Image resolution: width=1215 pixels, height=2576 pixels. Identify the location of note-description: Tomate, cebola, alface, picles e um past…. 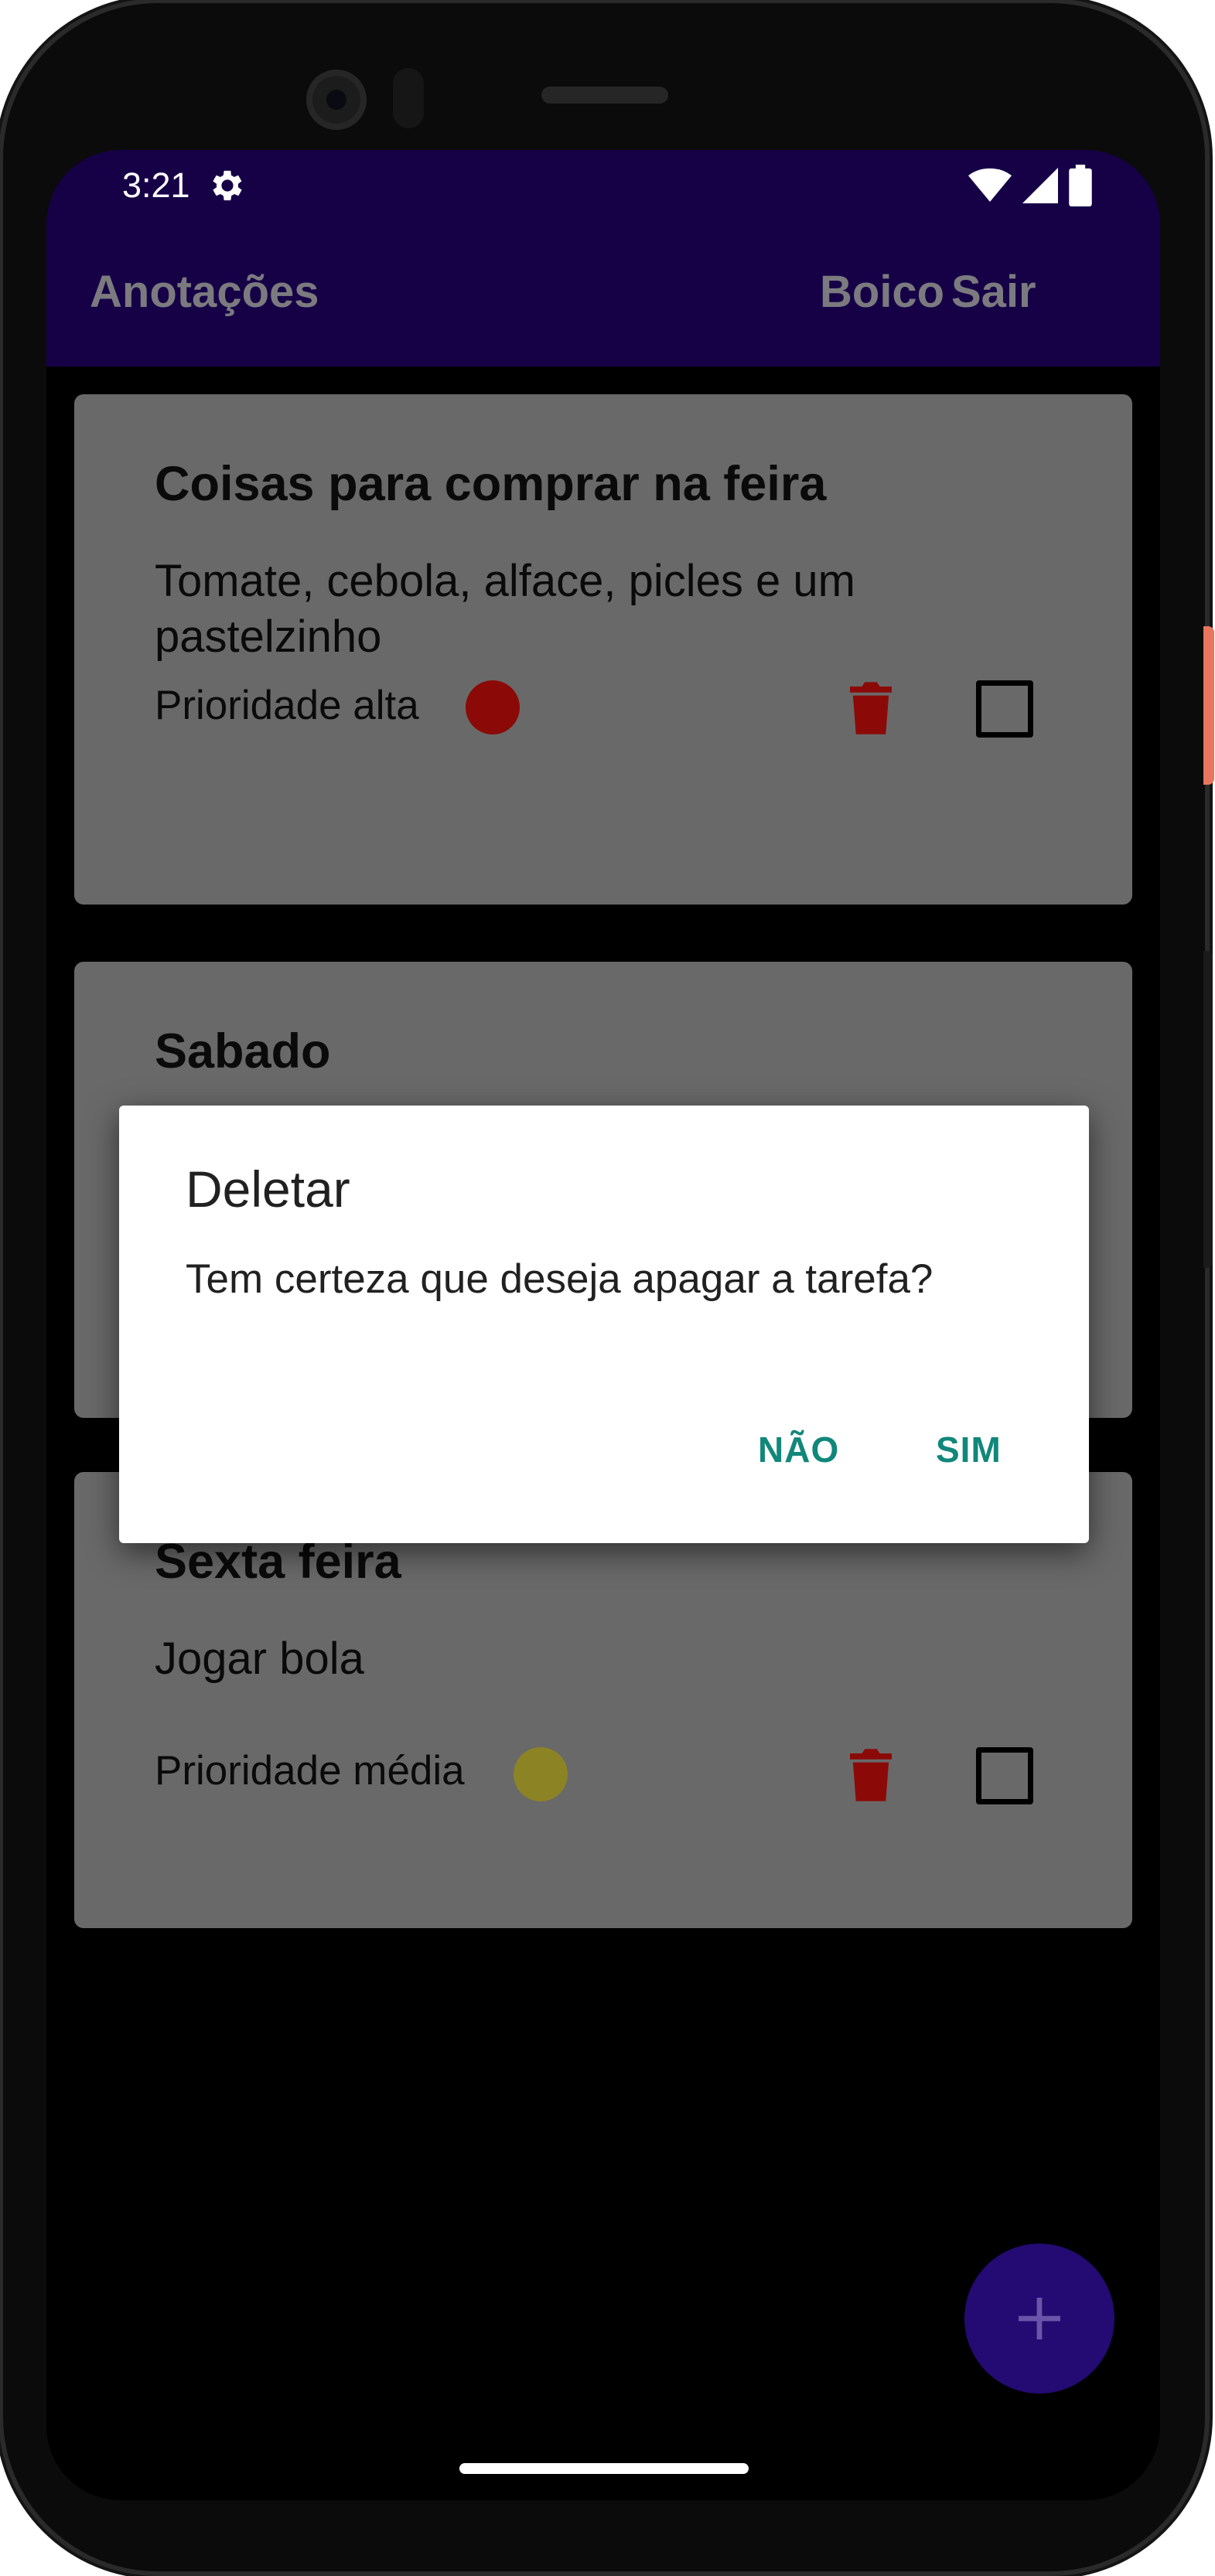
(505, 609).